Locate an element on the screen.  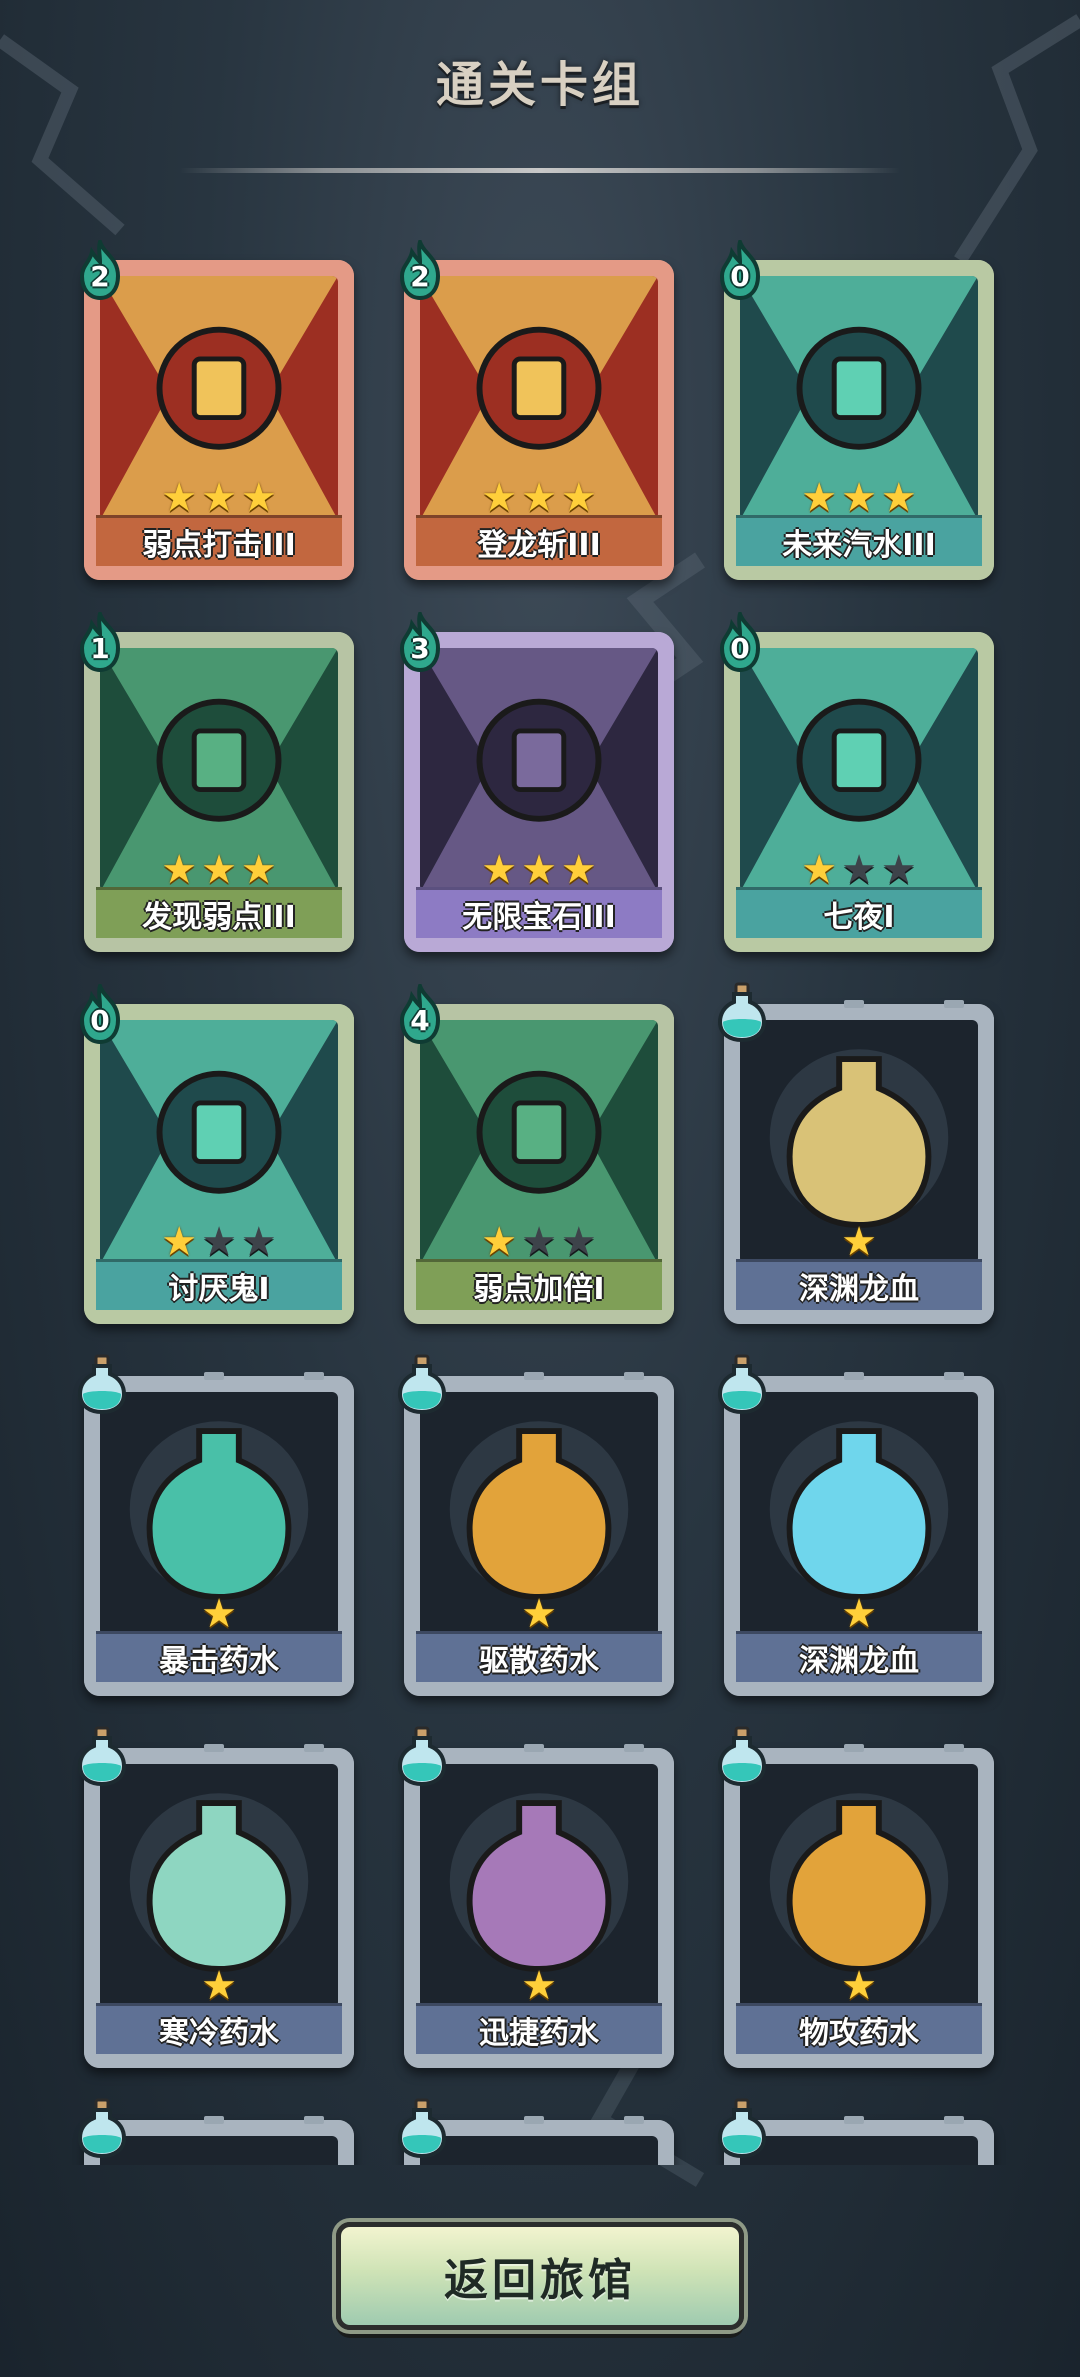
card-name: 物攻药水 is located at coordinates (859, 2028).